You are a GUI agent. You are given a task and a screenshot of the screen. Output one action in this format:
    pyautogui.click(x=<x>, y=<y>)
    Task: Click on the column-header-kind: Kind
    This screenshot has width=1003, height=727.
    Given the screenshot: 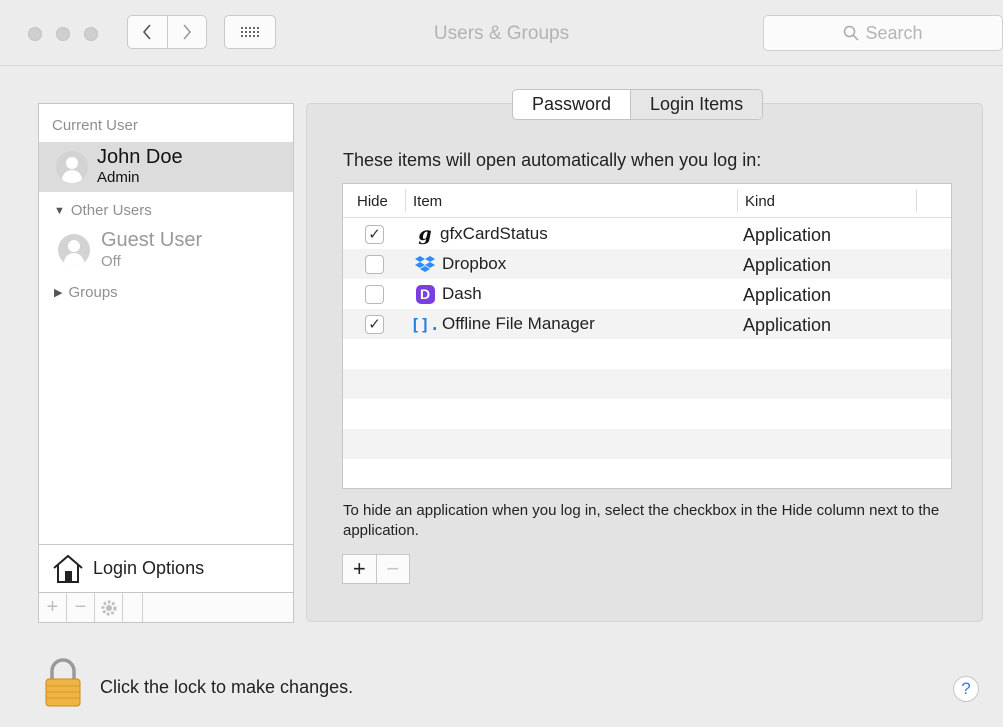 What is the action you would take?
    pyautogui.click(x=760, y=201)
    